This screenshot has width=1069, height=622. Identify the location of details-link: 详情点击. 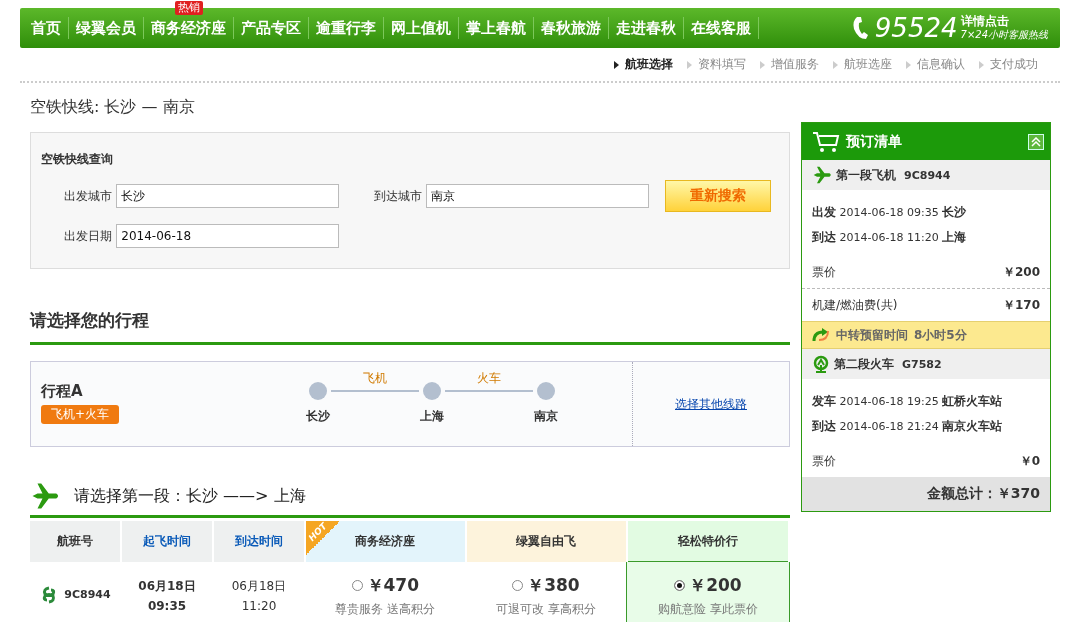
(984, 21).